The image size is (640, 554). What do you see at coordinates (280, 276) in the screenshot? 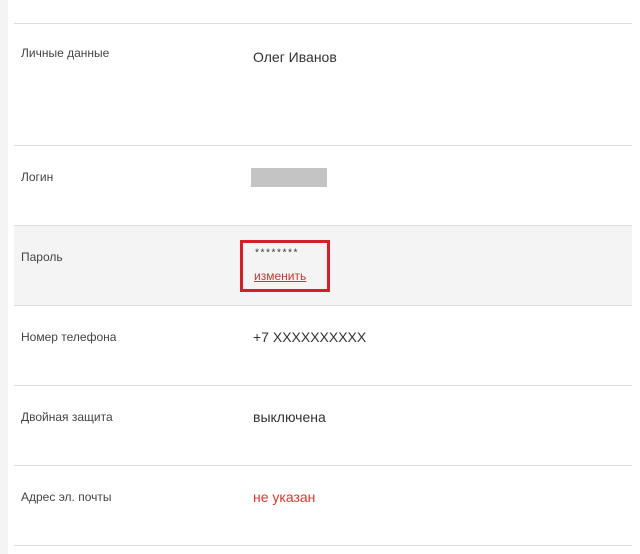
I see `change-password-link: изменить` at bounding box center [280, 276].